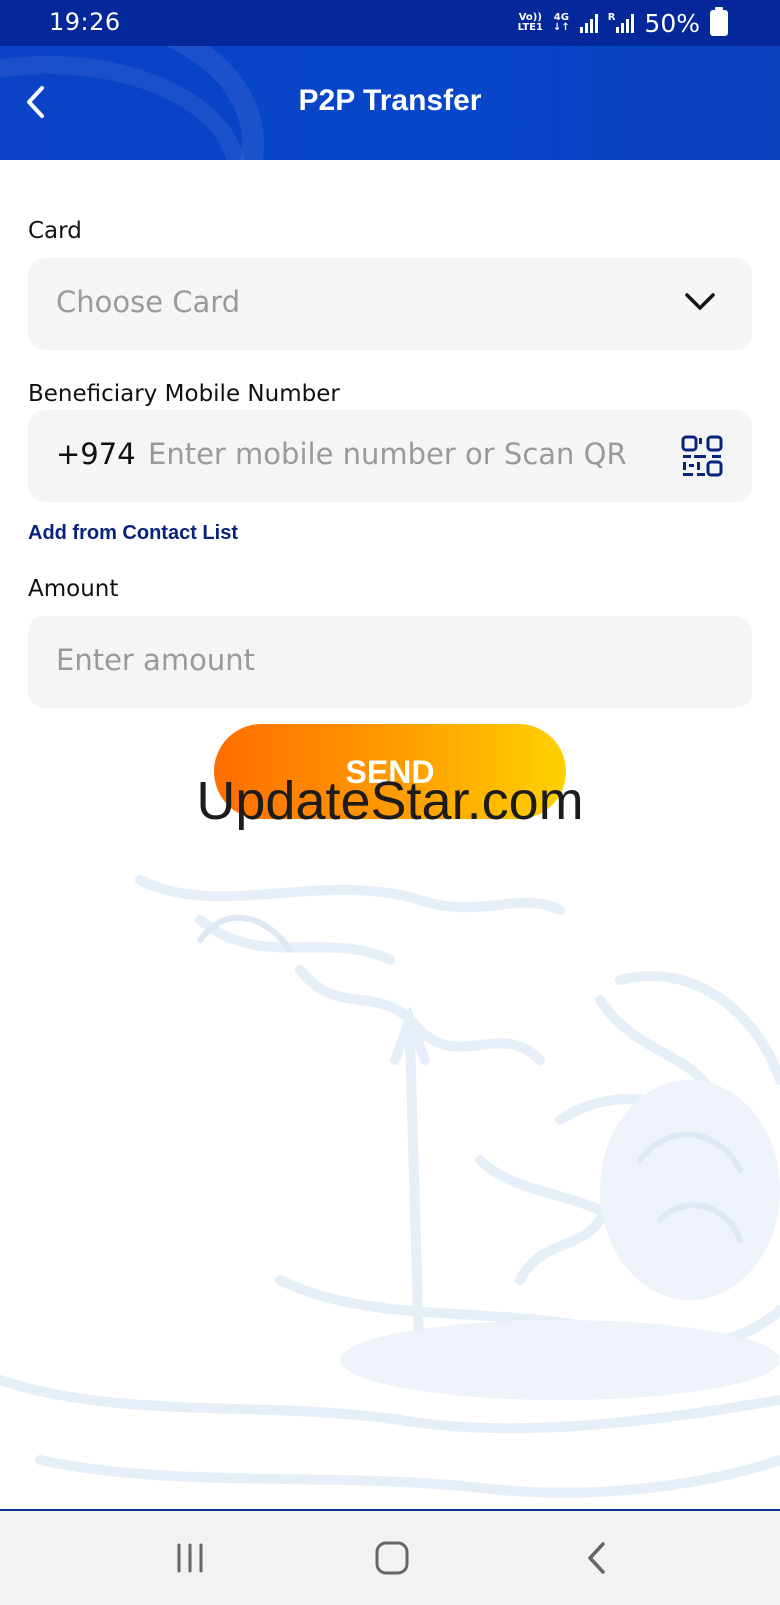  What do you see at coordinates (155, 660) in the screenshot?
I see `amount-placeholder: Enter amount` at bounding box center [155, 660].